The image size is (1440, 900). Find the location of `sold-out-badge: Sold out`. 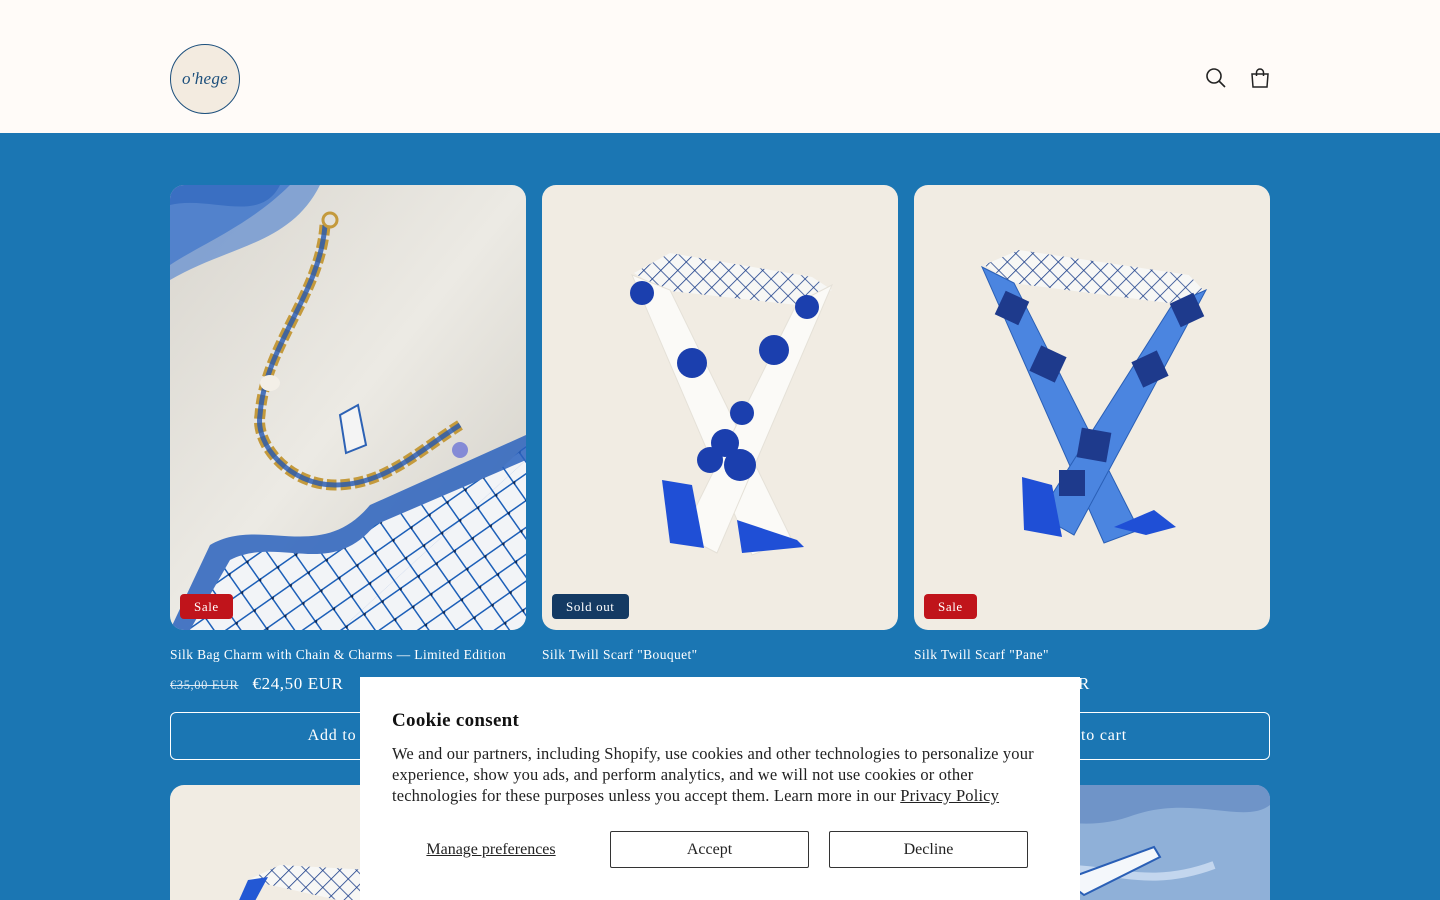

sold-out-badge: Sold out is located at coordinates (590, 606).